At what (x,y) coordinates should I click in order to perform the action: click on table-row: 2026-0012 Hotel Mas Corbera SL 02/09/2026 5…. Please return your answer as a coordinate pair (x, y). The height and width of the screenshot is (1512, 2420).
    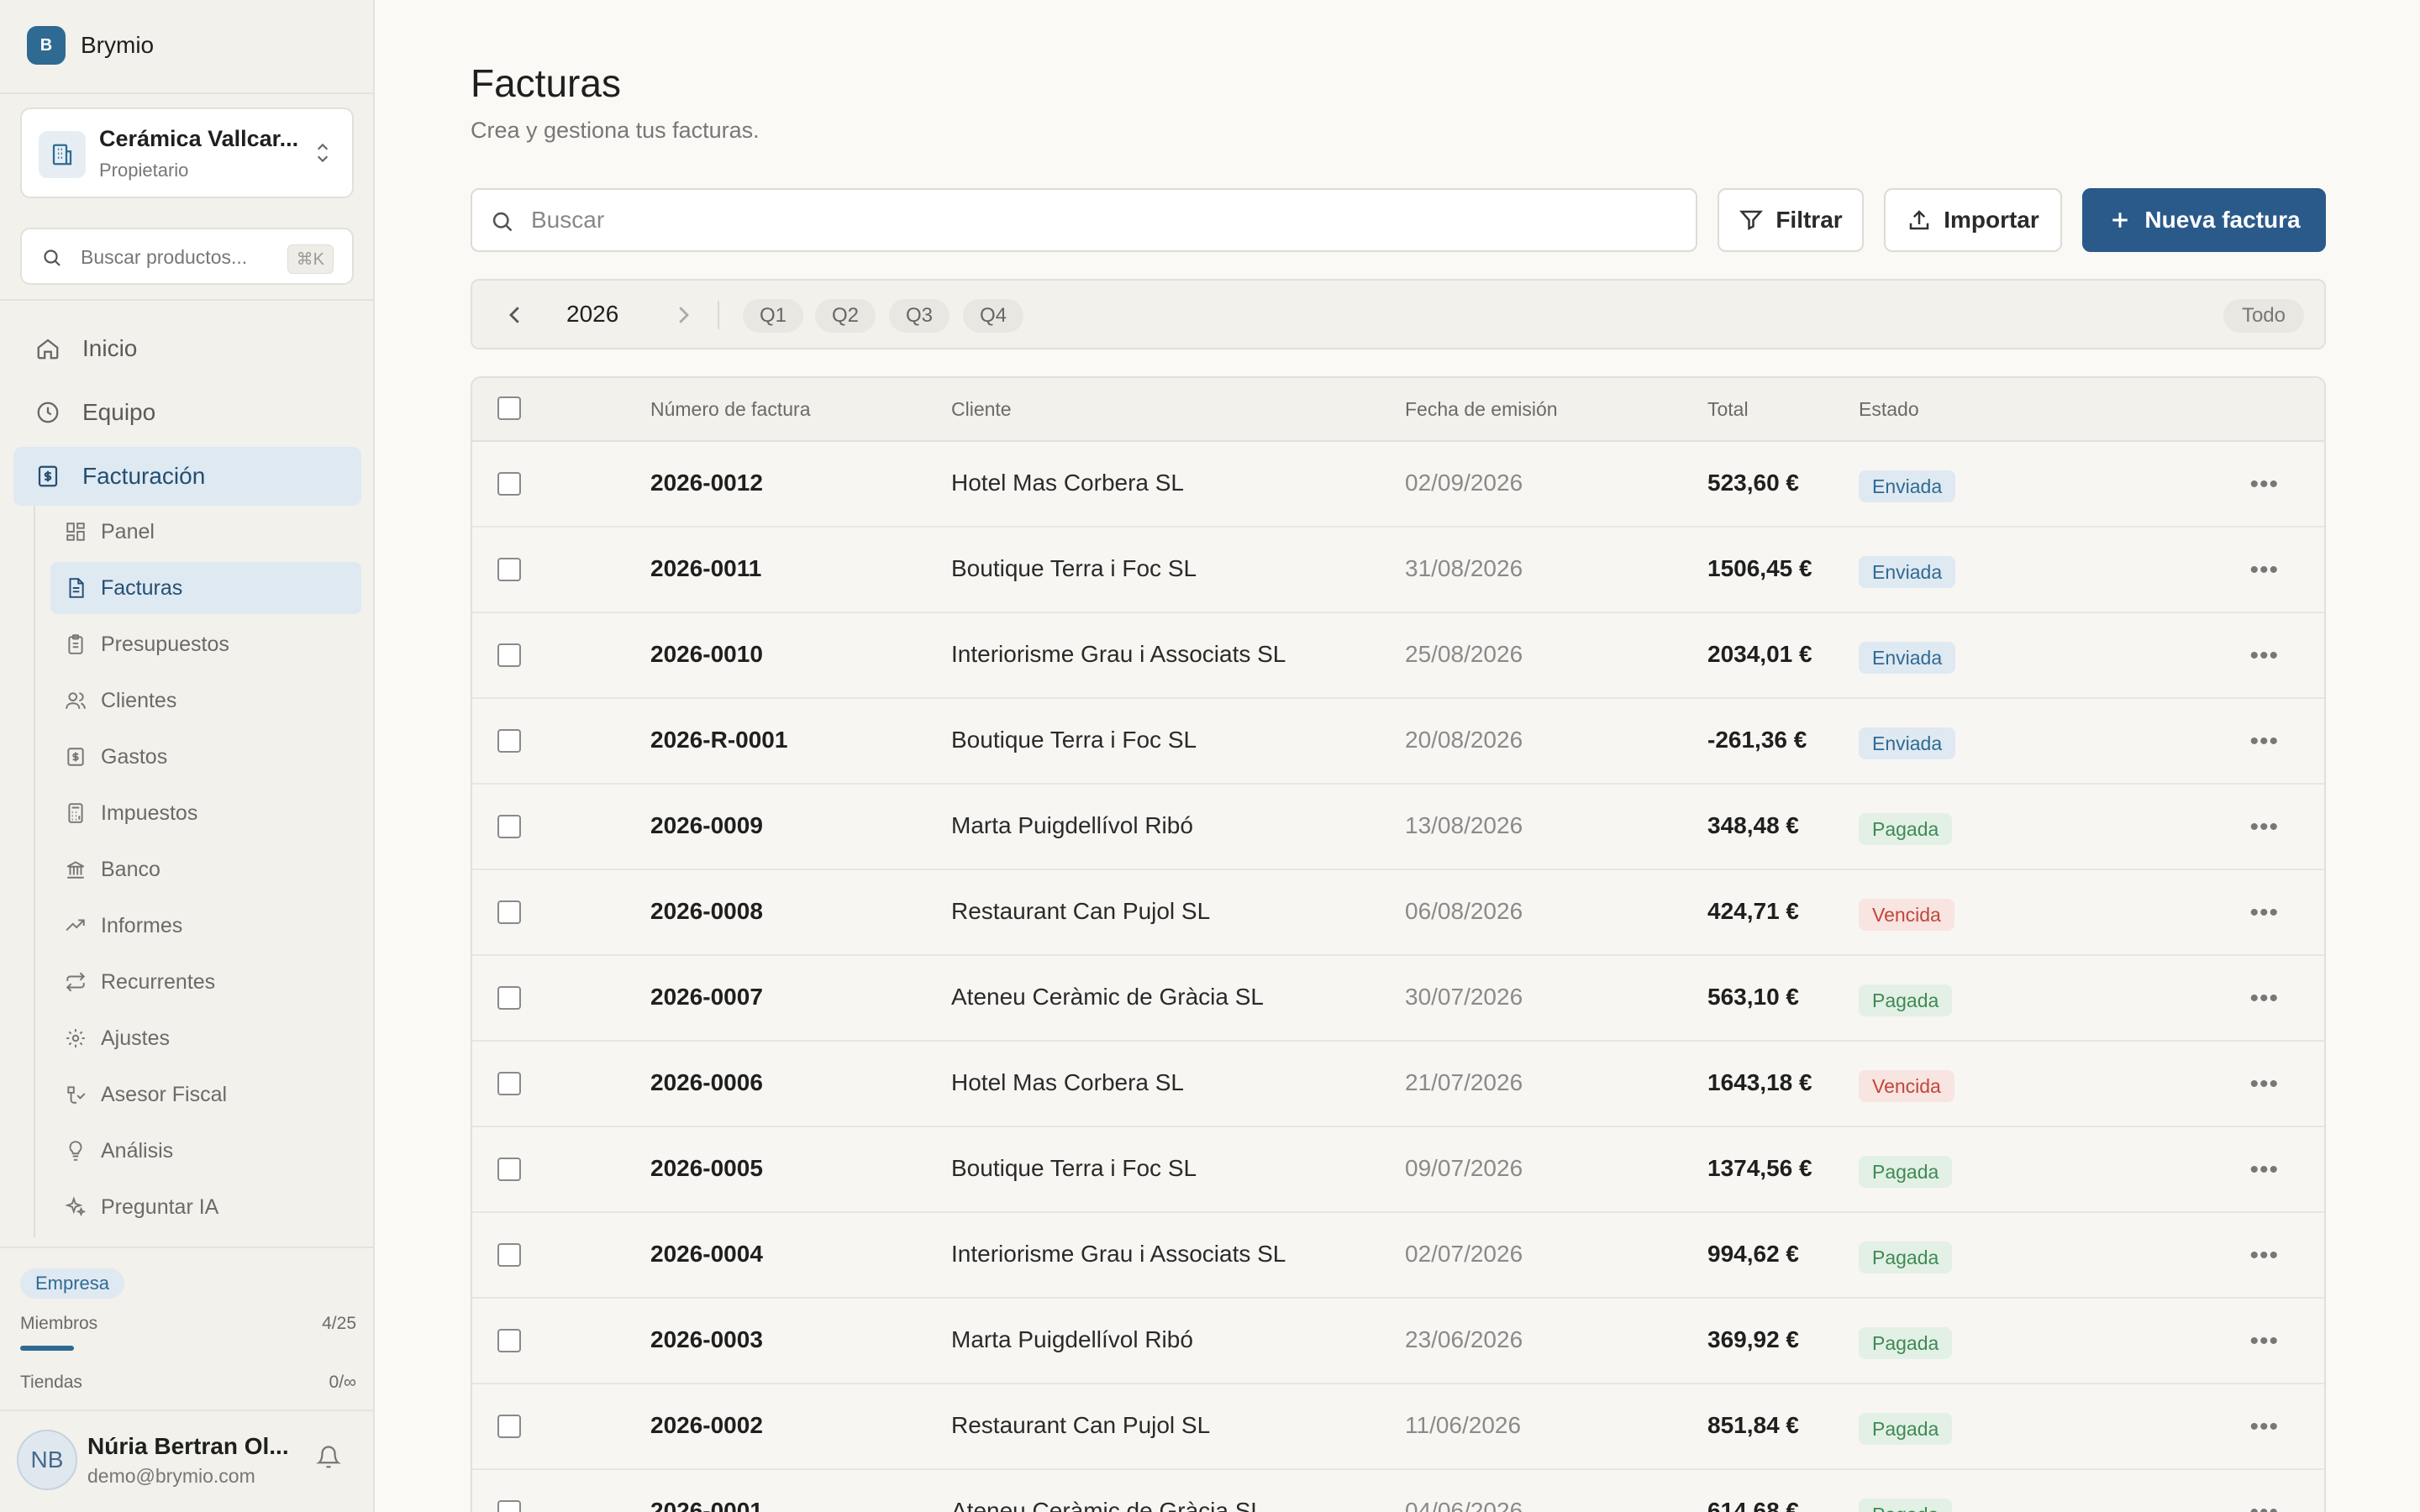
    Looking at the image, I should click on (1398, 485).